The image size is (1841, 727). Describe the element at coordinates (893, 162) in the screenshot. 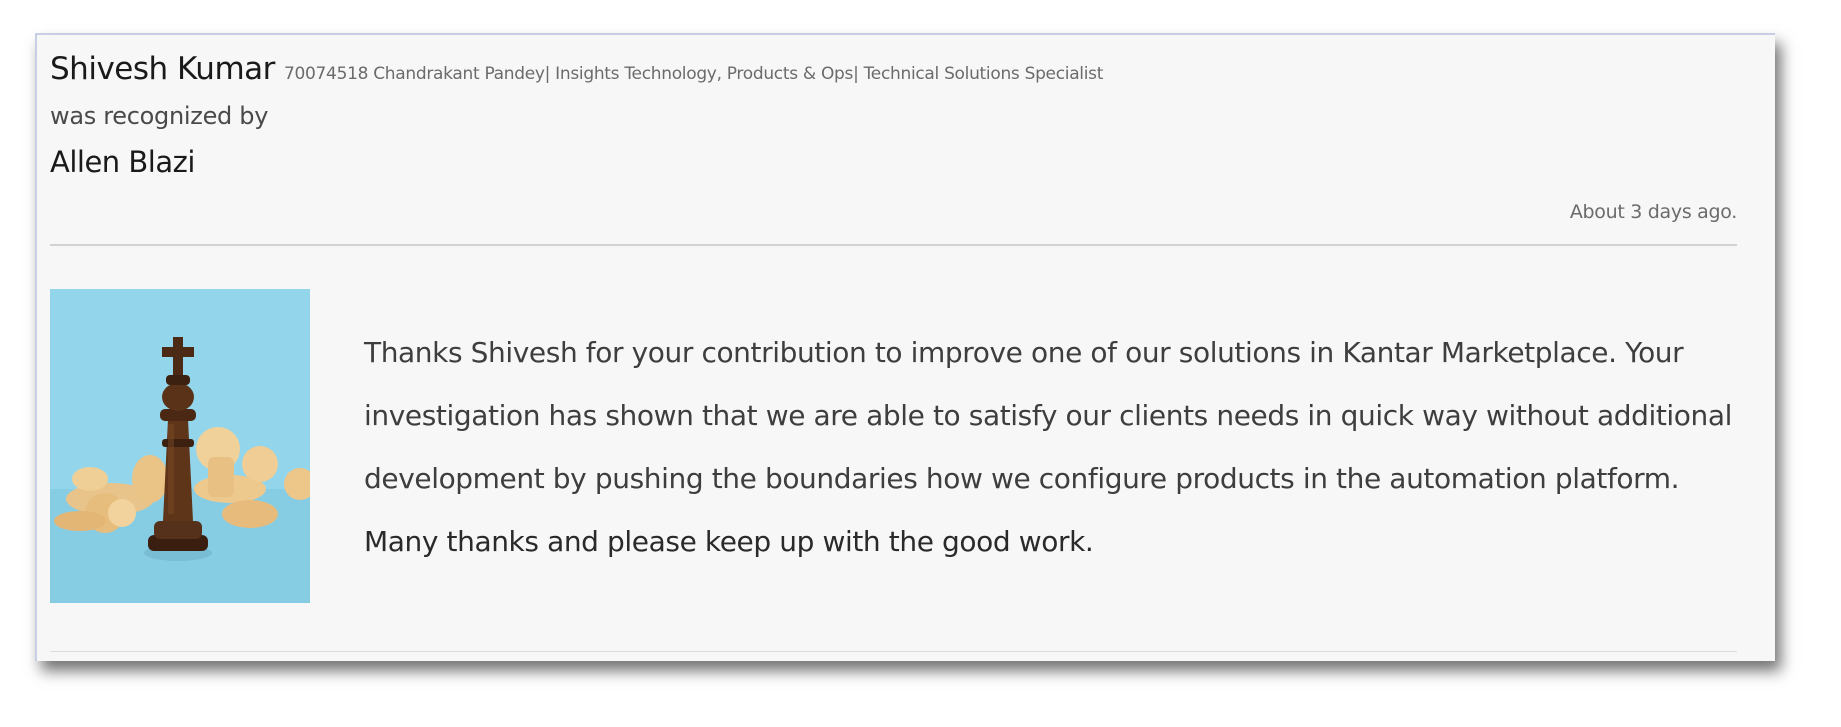

I see `giver-name: Allen Blazi` at that location.